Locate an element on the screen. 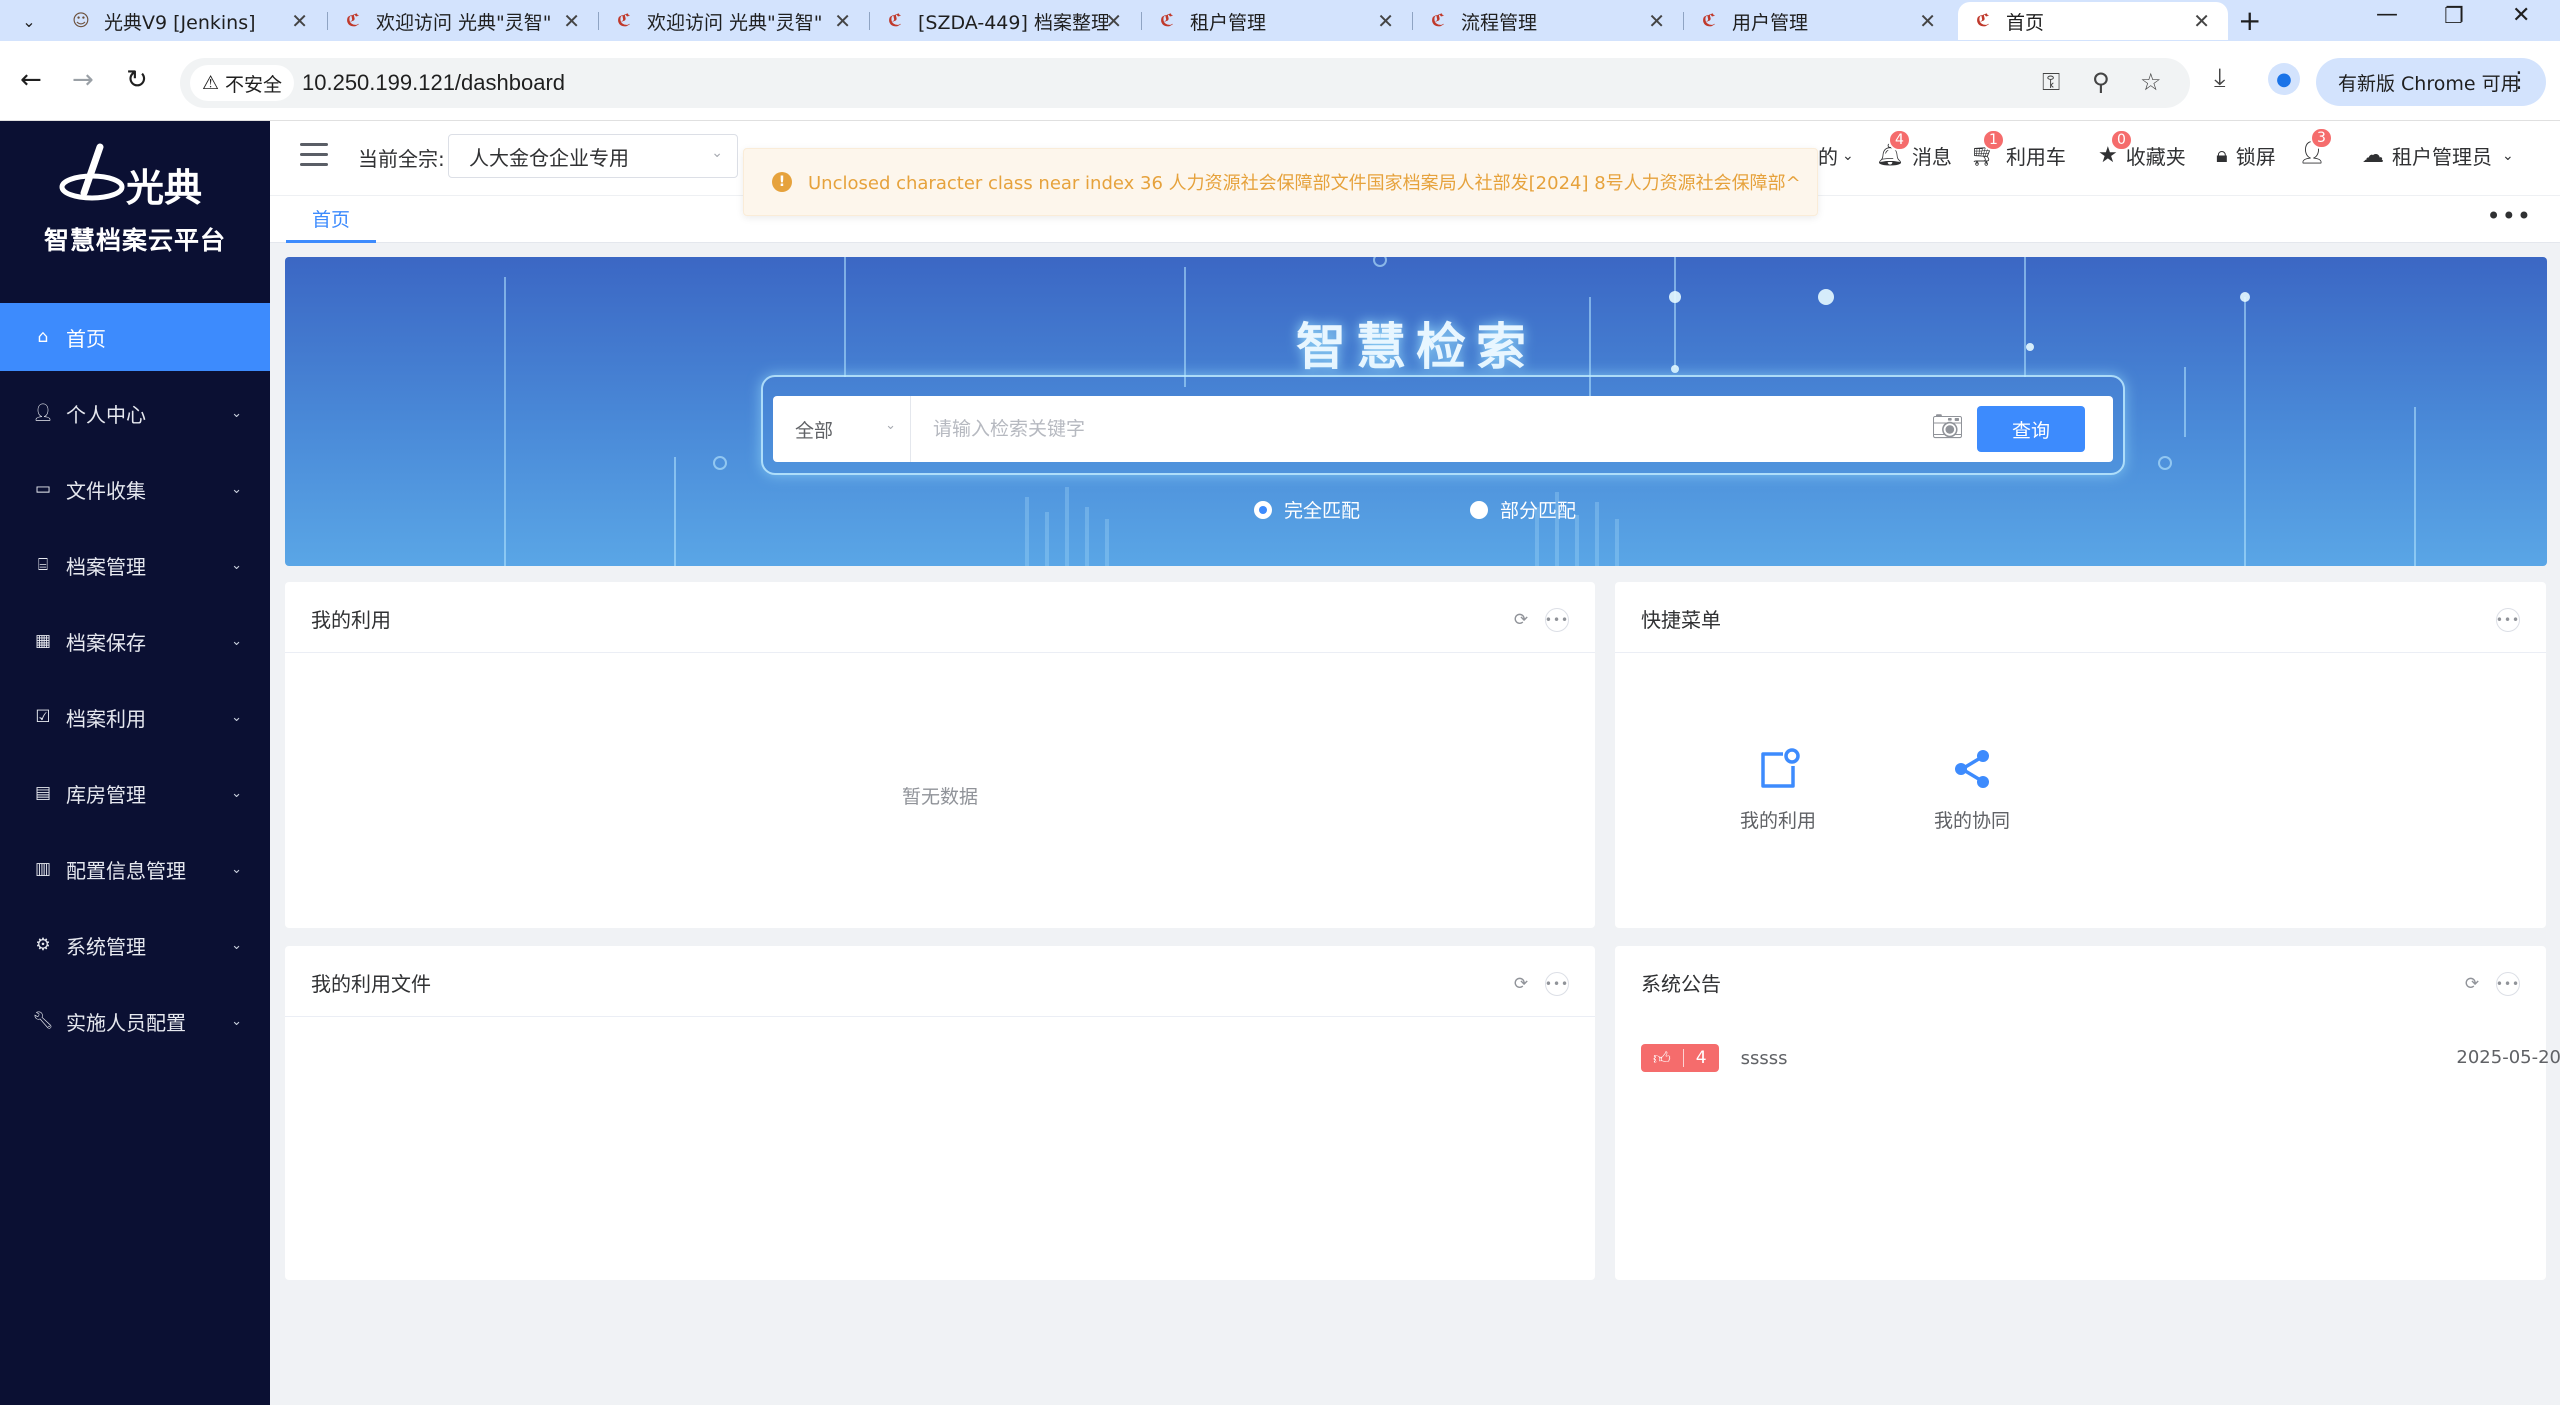 Image resolution: width=2560 pixels, height=1405 pixels. profile-avatar-icon: ● is located at coordinates (2284, 79).